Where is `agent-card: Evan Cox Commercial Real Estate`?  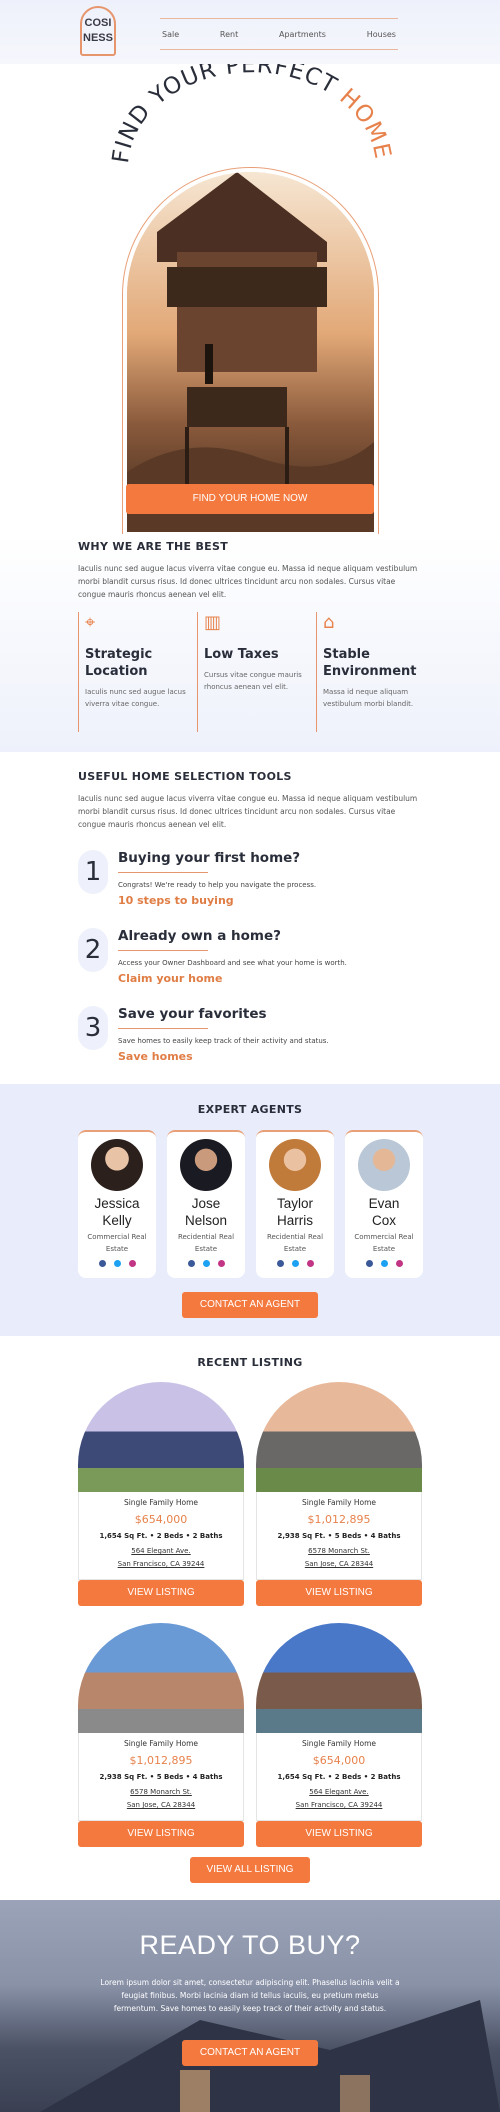
agent-card: Evan Cox Commercial Real Estate is located at coordinates (384, 1204).